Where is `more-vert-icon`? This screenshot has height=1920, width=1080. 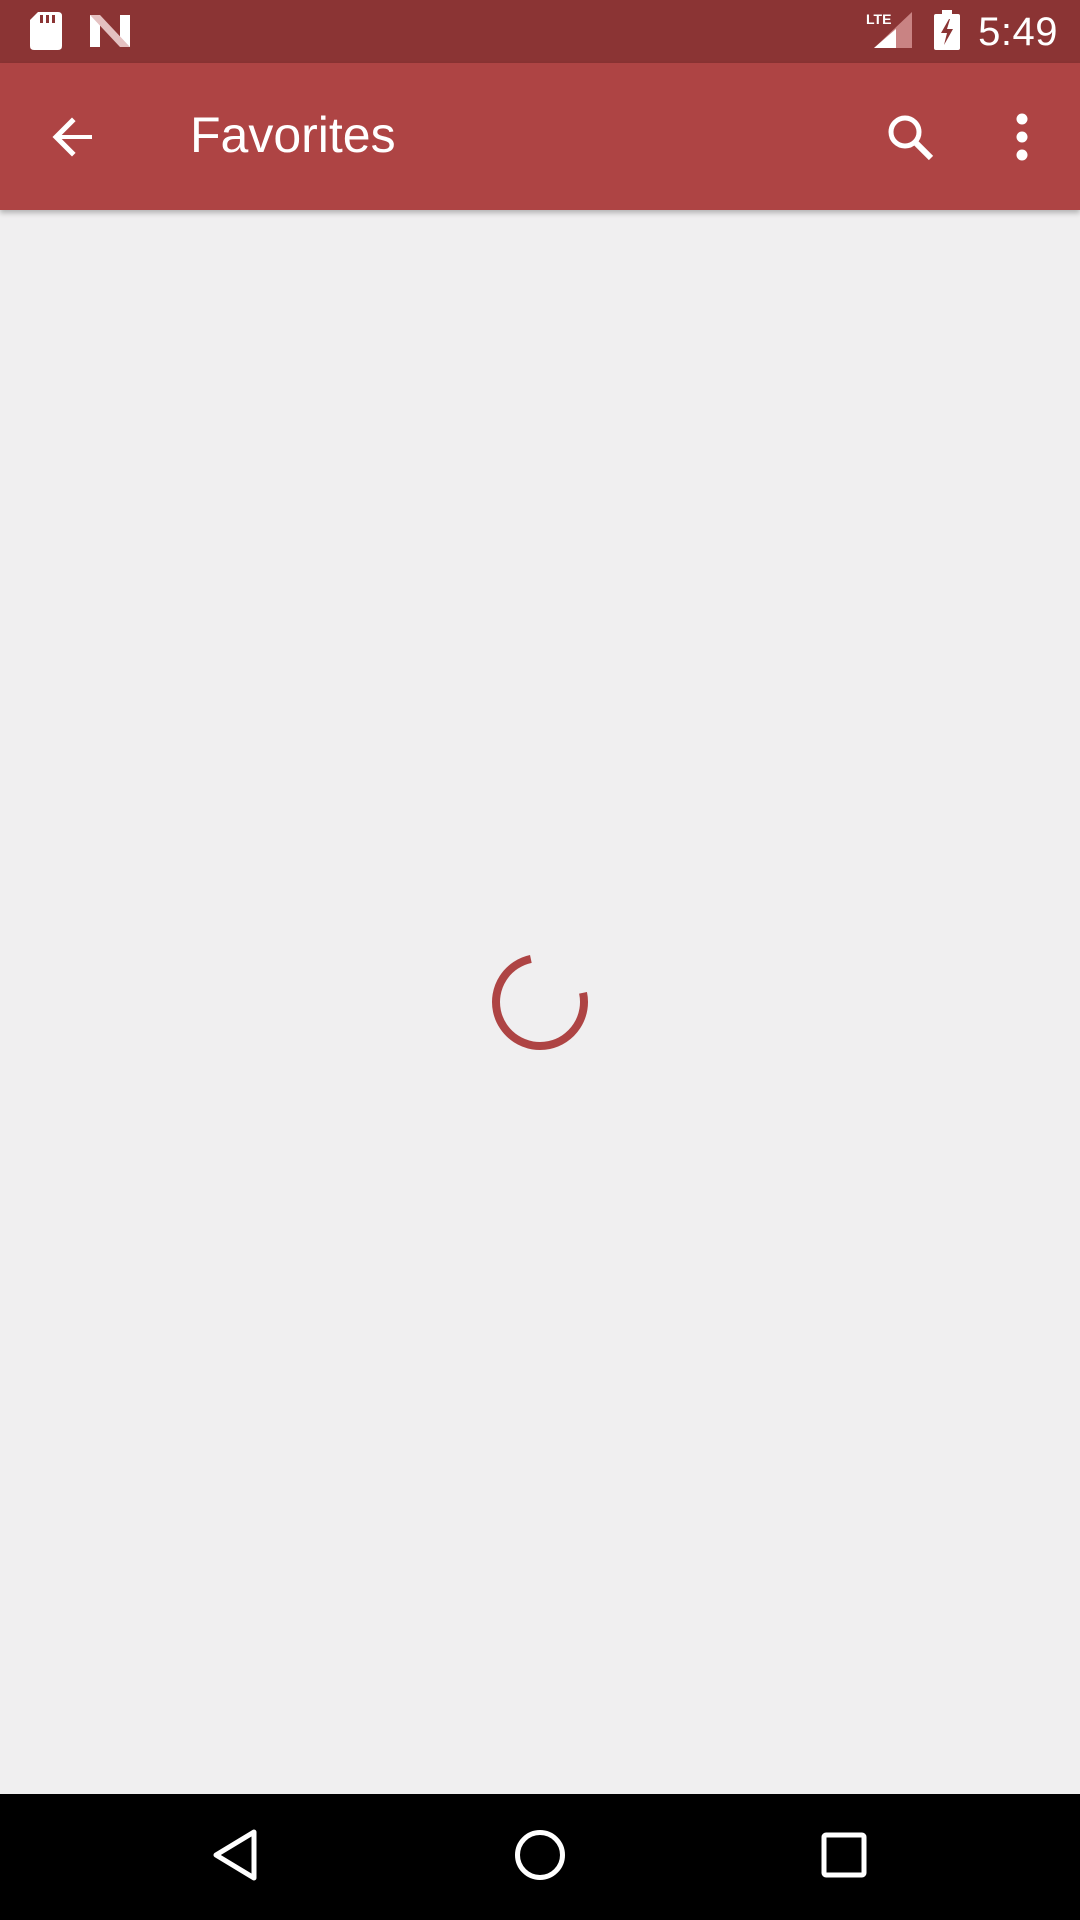
more-vert-icon is located at coordinates (1022, 139).